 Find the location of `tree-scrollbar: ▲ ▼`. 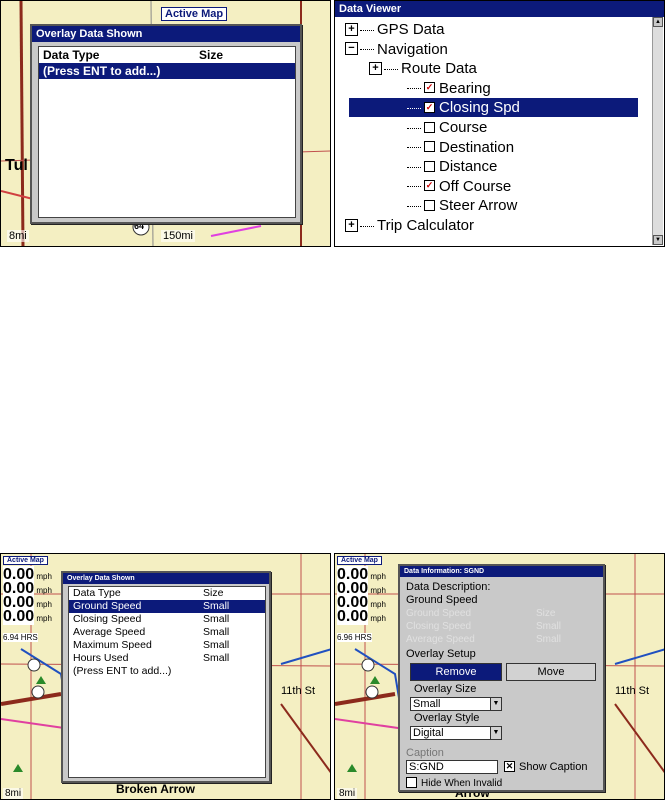

tree-scrollbar: ▲ ▼ is located at coordinates (657, 131).